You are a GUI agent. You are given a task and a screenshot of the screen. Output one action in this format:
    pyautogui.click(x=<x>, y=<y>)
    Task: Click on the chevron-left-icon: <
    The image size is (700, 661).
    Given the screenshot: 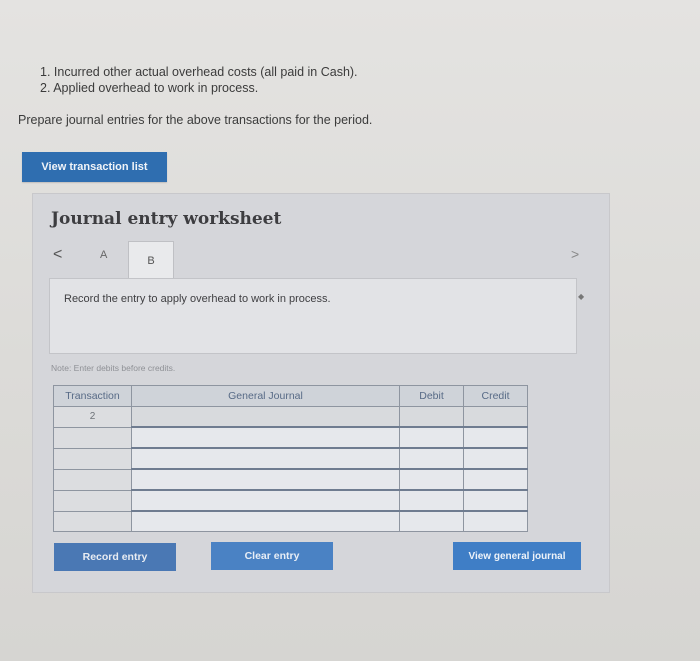 What is the action you would take?
    pyautogui.click(x=57, y=255)
    